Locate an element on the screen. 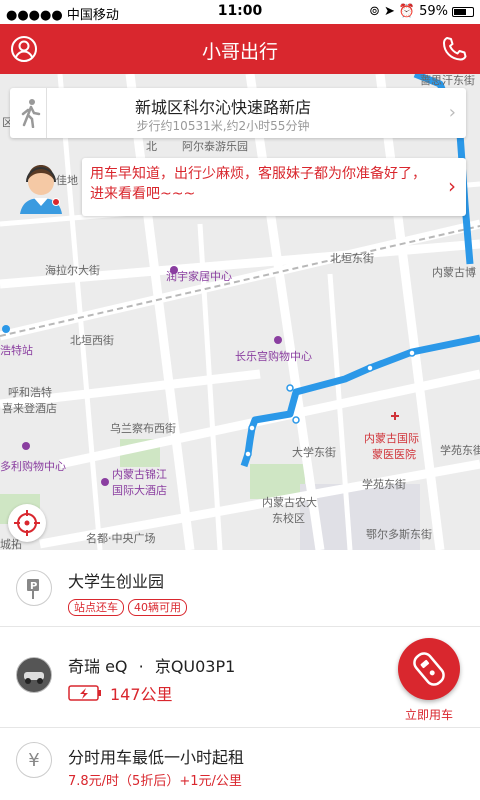 The image size is (480, 800). map-label: 多利购物中心 is located at coordinates (33, 466).